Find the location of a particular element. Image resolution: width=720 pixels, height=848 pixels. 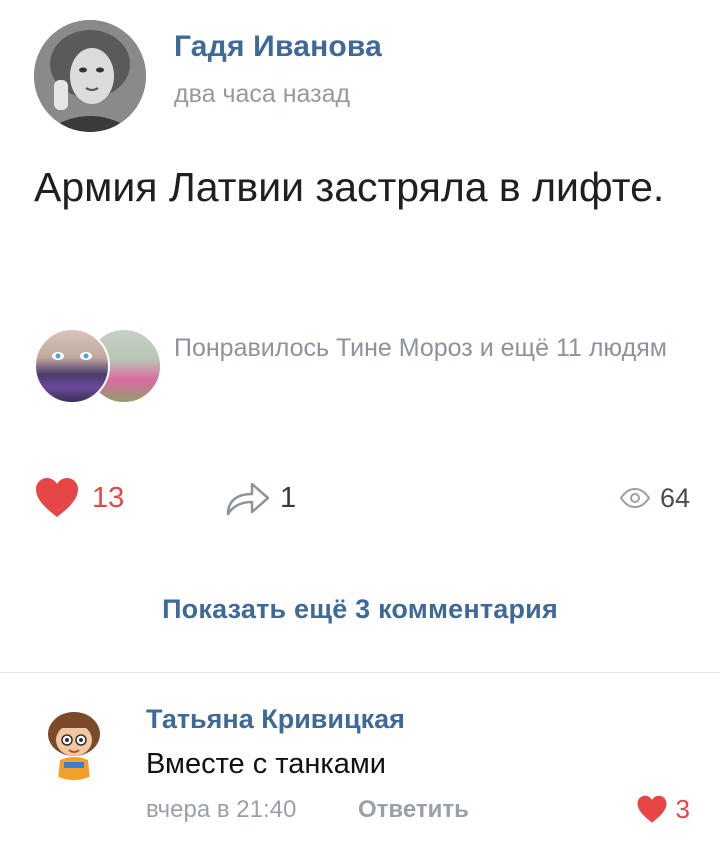

comment-timestamp: вчера в 21:40 is located at coordinates (221, 809).